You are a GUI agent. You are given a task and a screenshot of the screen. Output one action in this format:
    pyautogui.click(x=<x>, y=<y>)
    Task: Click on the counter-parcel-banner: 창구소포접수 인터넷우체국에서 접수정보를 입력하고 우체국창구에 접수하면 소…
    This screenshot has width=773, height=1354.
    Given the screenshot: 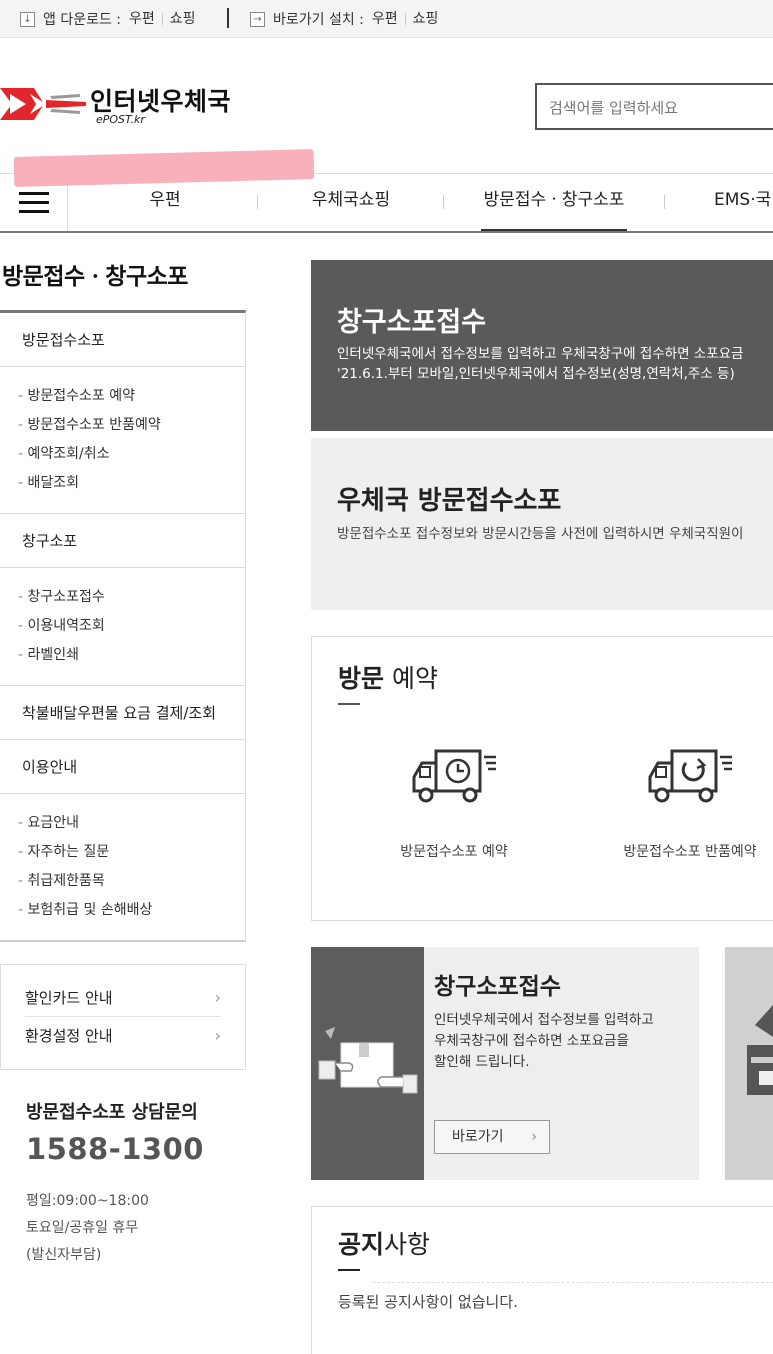 What is the action you would take?
    pyautogui.click(x=542, y=345)
    